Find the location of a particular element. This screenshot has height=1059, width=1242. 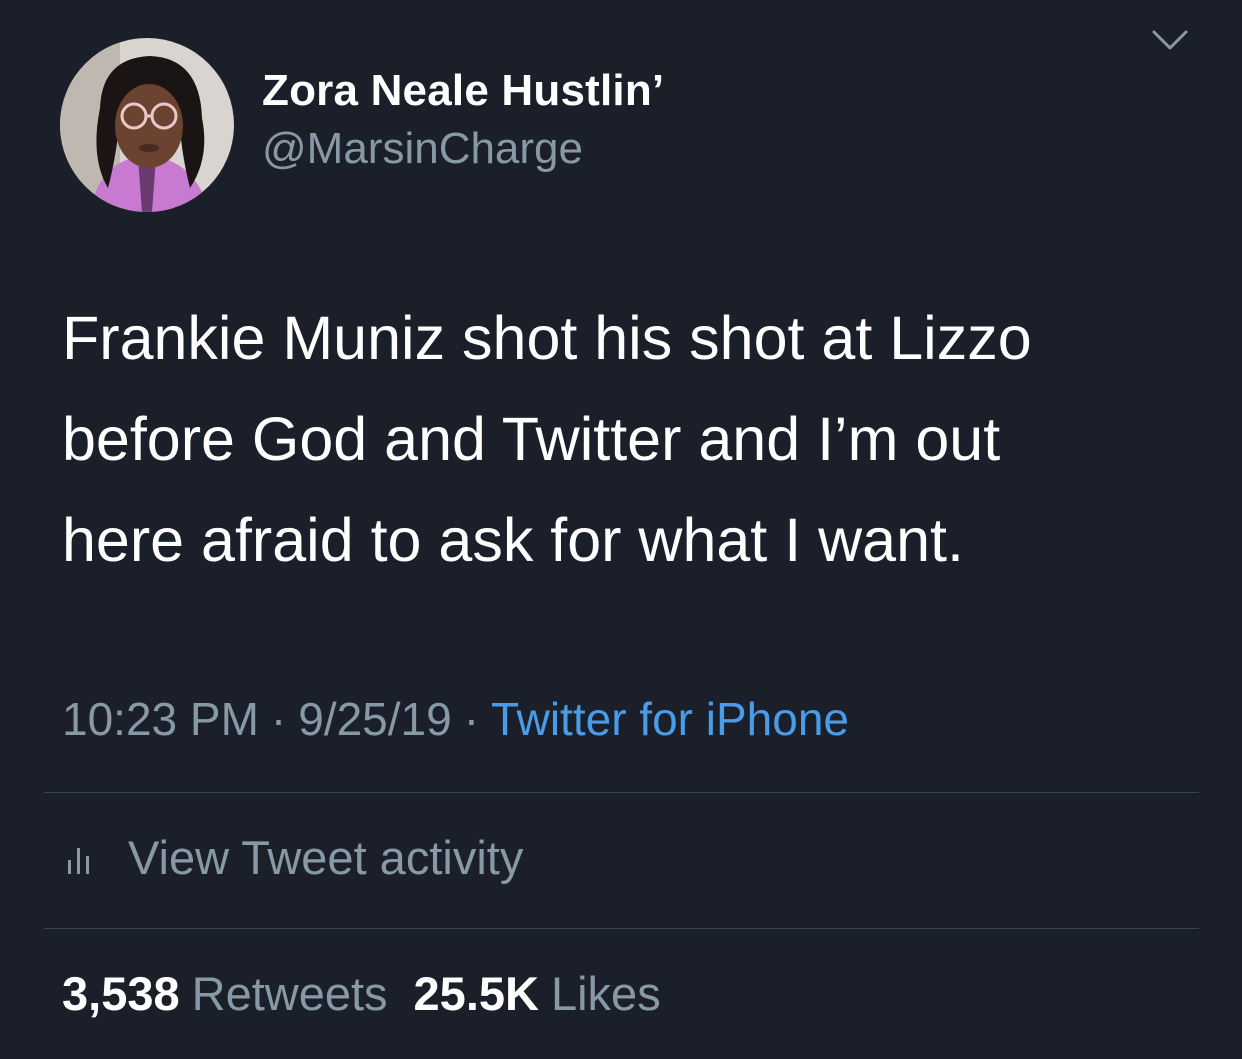

retweets-stat: 3,538 Retweets is located at coordinates (225, 993).